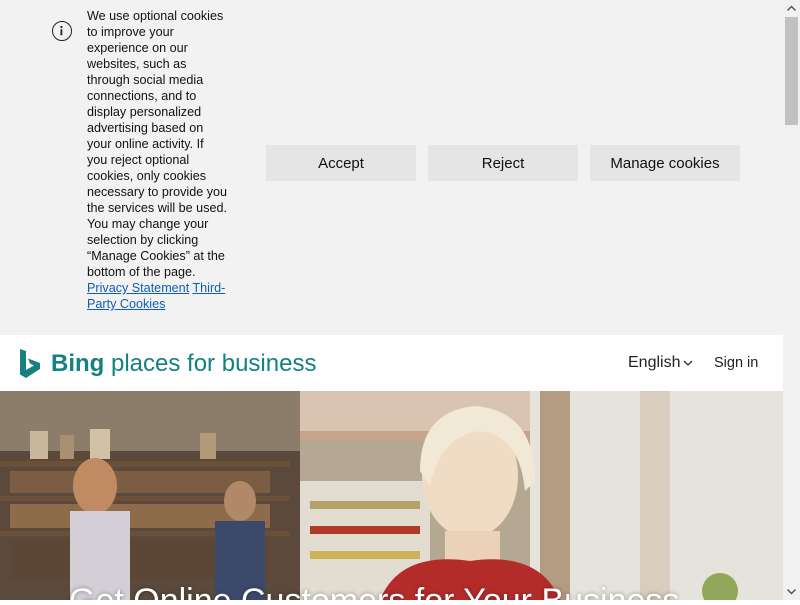  Describe the element at coordinates (31, 366) in the screenshot. I see `bing-logo-icon` at that location.